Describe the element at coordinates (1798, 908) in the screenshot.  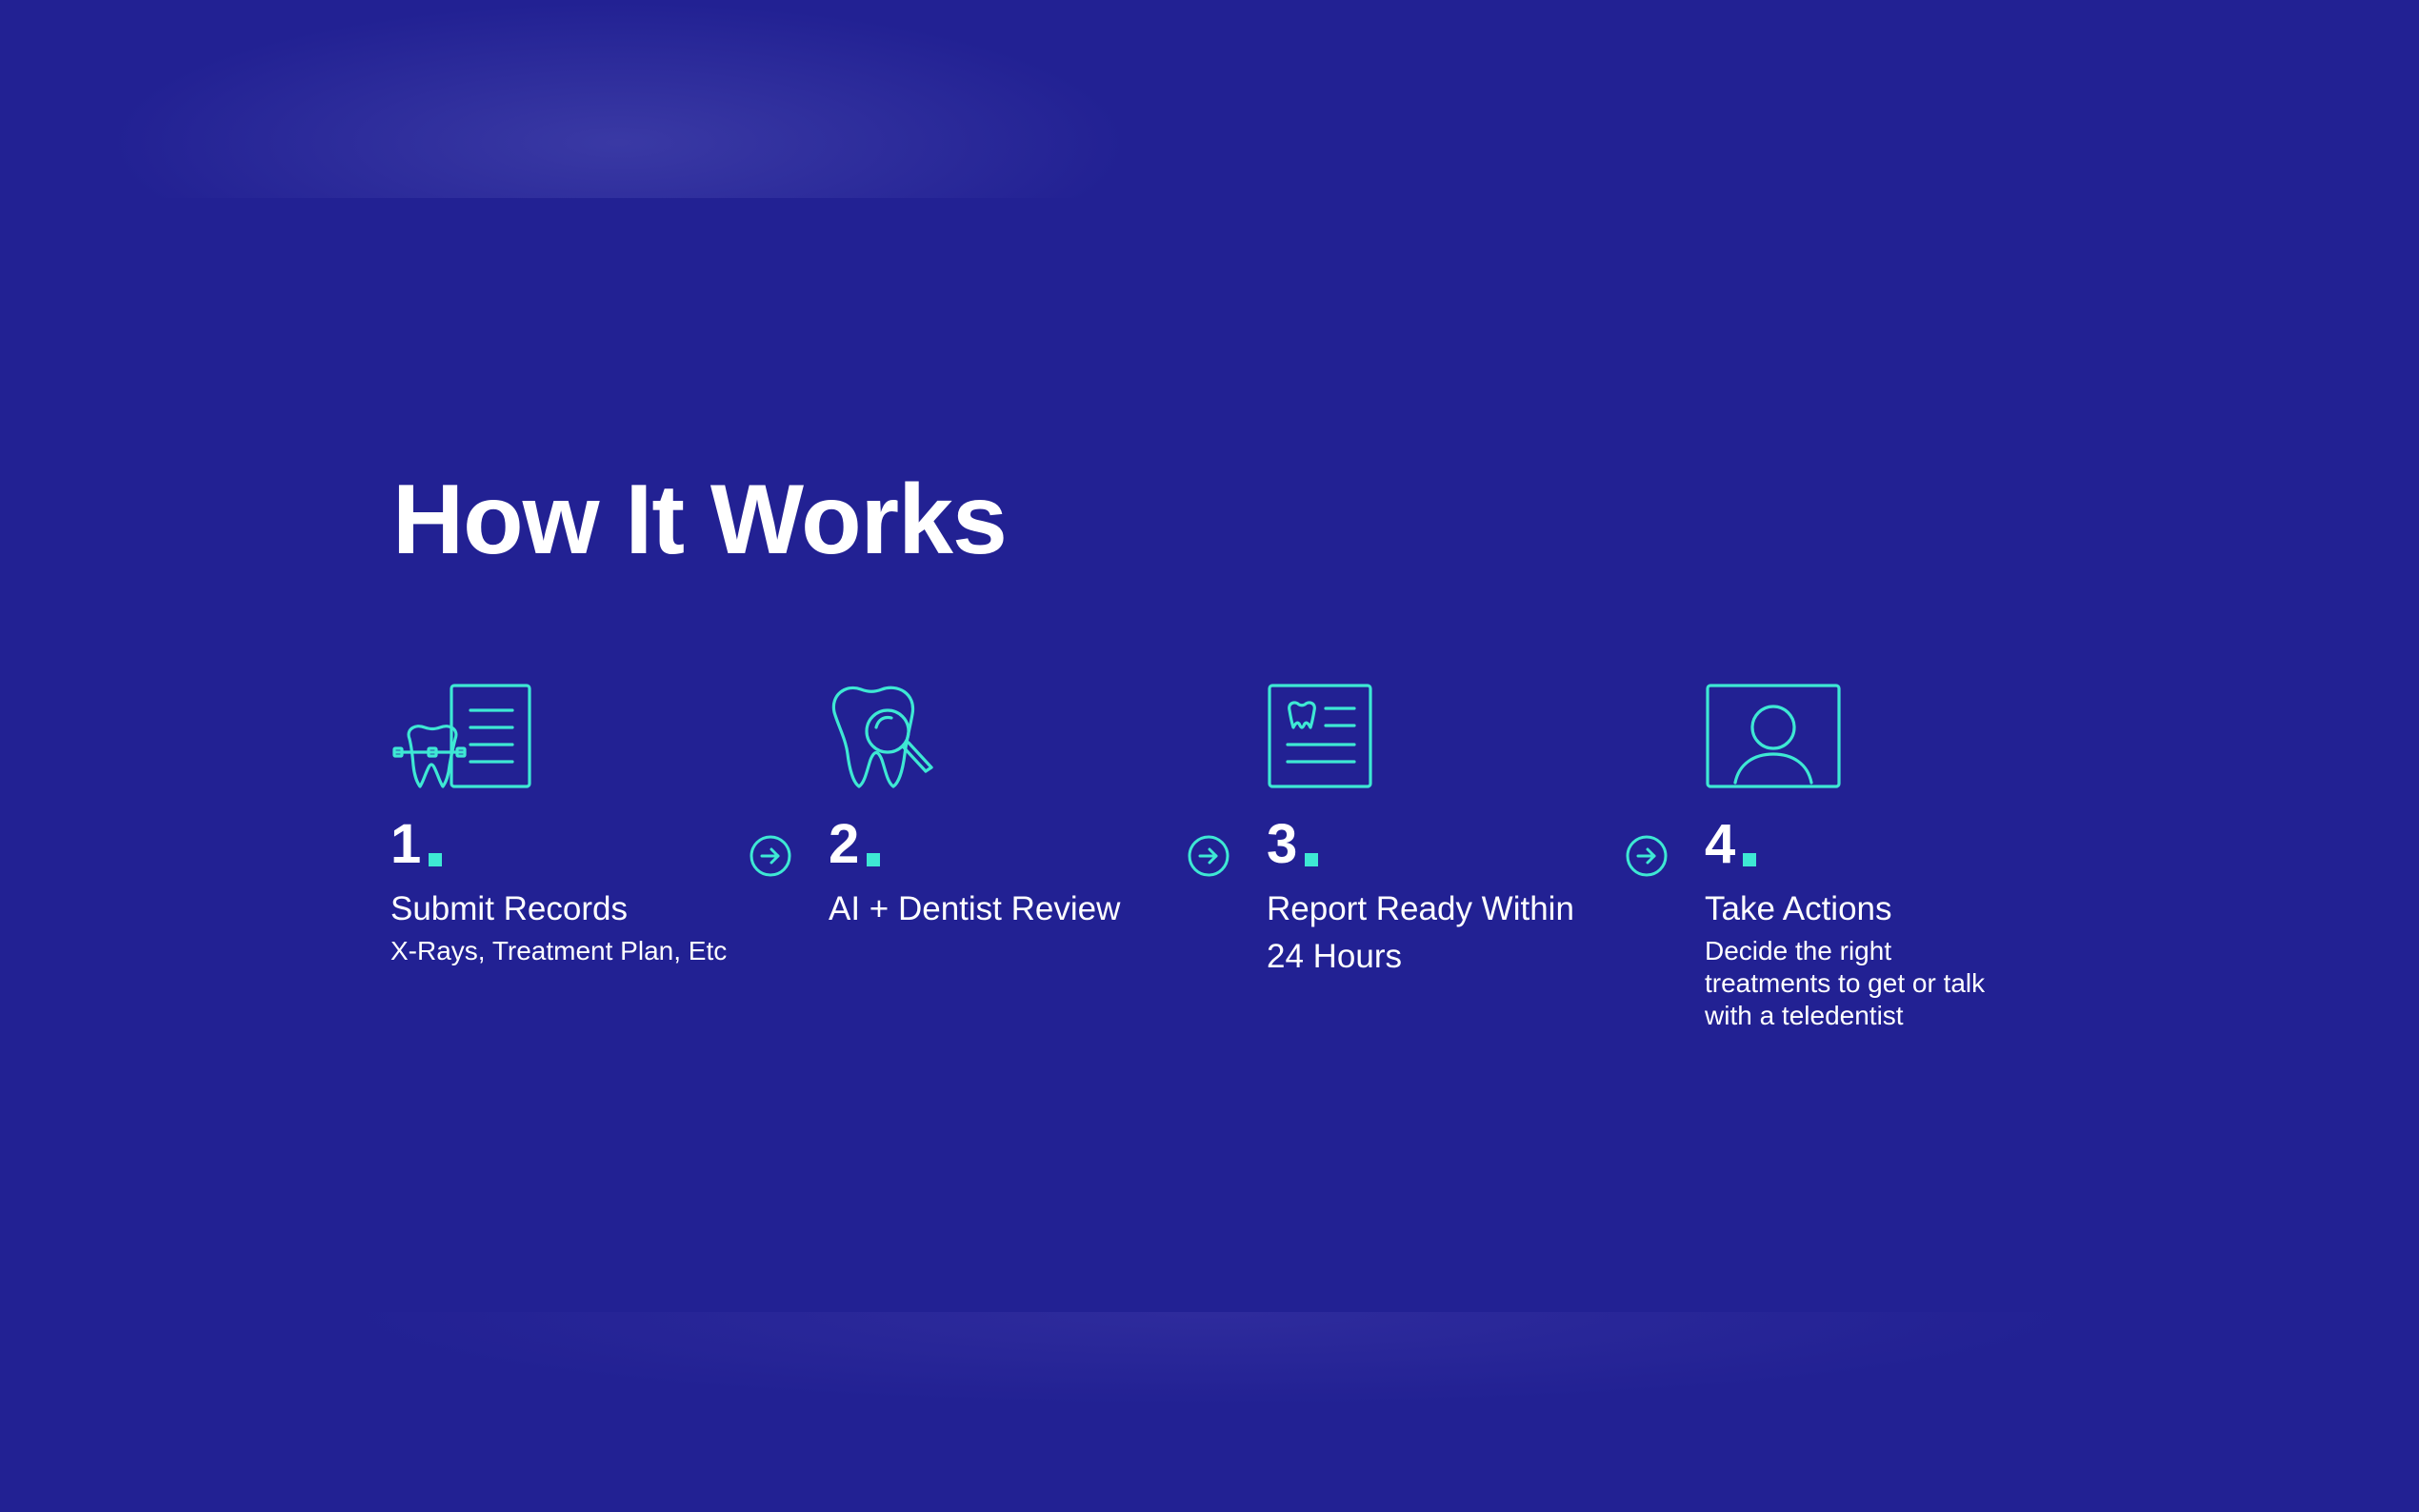
I see `step-title: Take Actions` at that location.